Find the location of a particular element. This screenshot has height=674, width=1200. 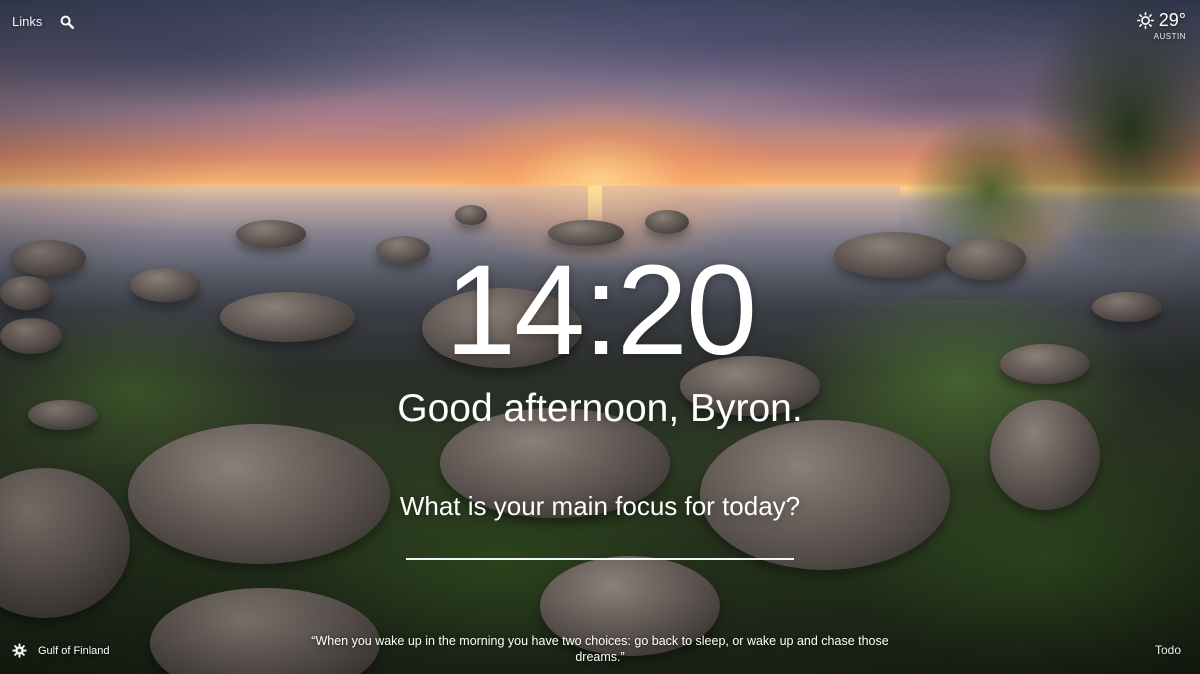

weather-city: AUSTIN is located at coordinates (1169, 36).